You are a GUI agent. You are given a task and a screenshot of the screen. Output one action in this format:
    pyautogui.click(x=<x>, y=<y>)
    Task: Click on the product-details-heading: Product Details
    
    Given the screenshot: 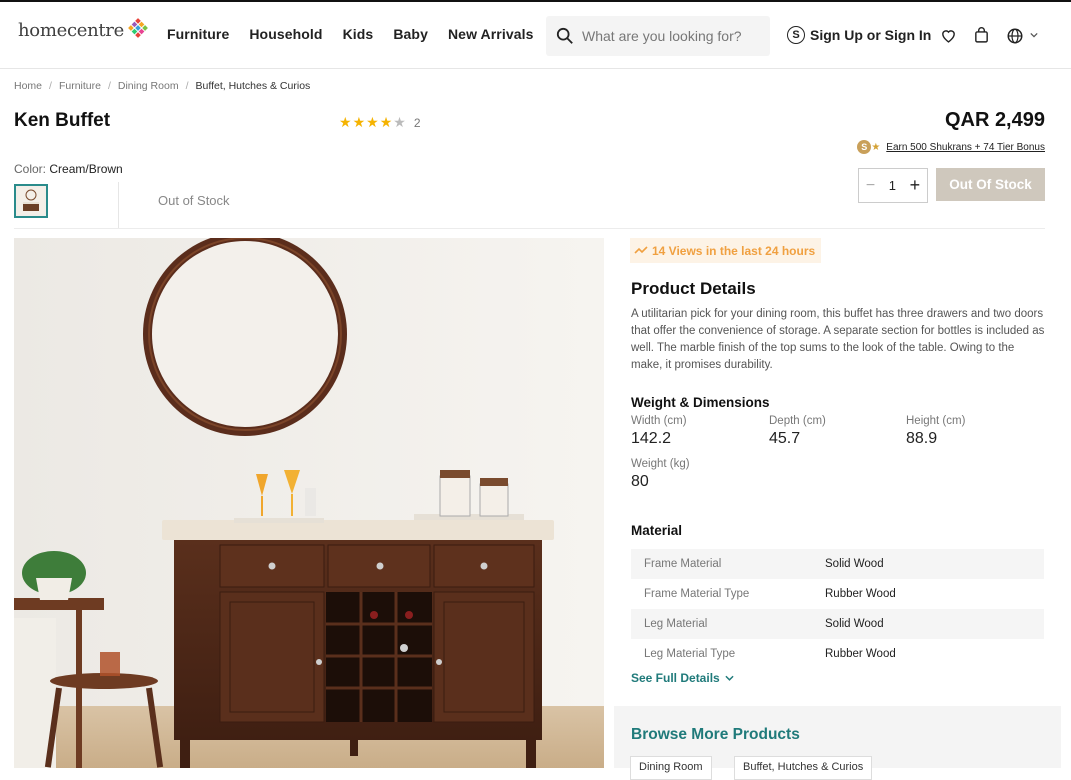 What is the action you would take?
    pyautogui.click(x=693, y=288)
    